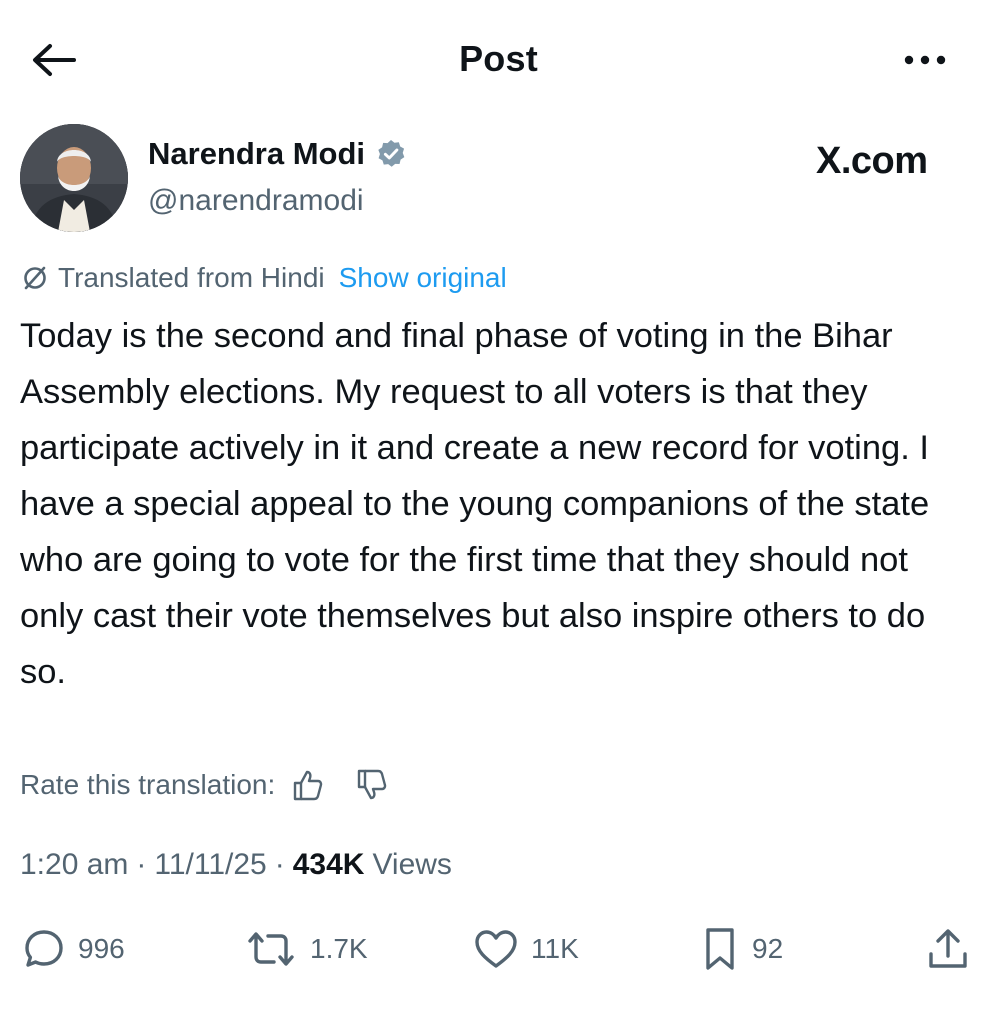 This screenshot has height=1024, width=997. Describe the element at coordinates (73, 949) in the screenshot. I see `reply-button: 996` at that location.